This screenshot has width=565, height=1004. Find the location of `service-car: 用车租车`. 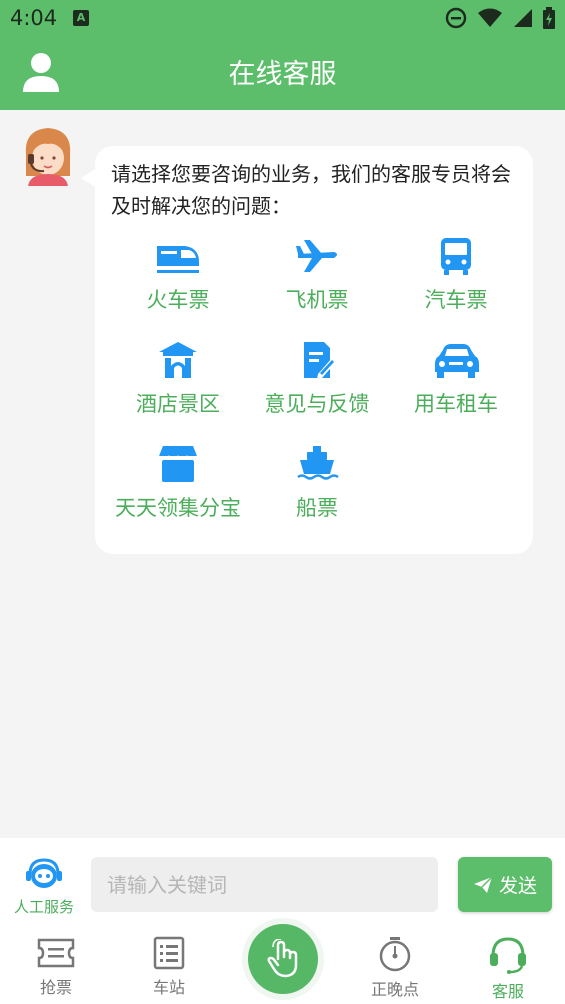

service-car: 用车租车 is located at coordinates (456, 379).